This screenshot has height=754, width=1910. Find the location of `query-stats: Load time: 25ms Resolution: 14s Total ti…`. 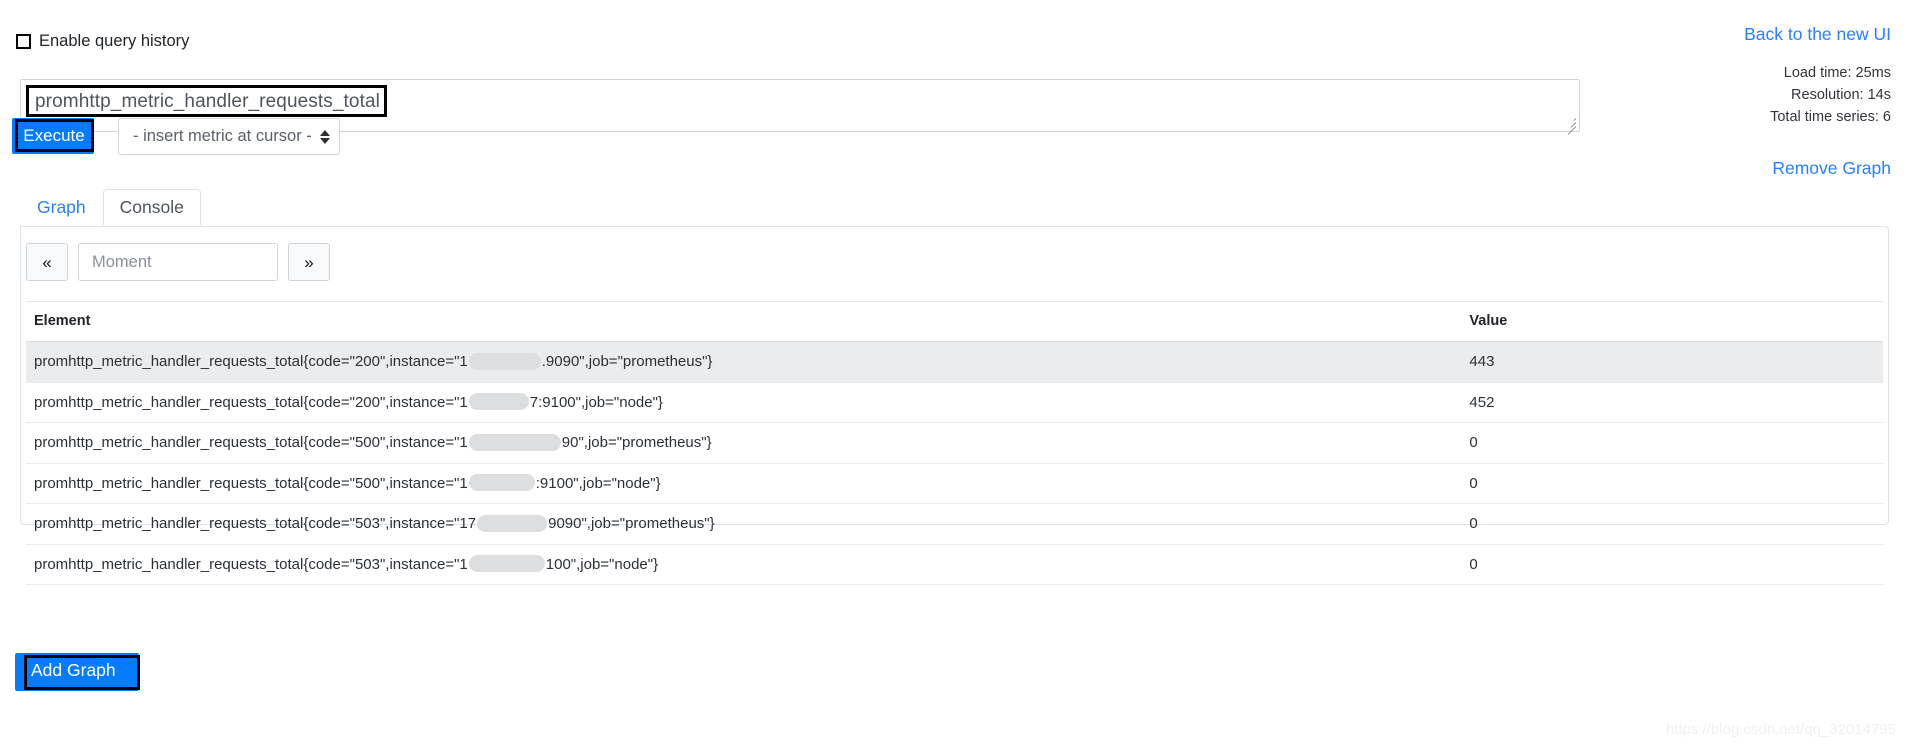

query-stats: Load time: 25ms Resolution: 14s Total ti… is located at coordinates (1830, 95).